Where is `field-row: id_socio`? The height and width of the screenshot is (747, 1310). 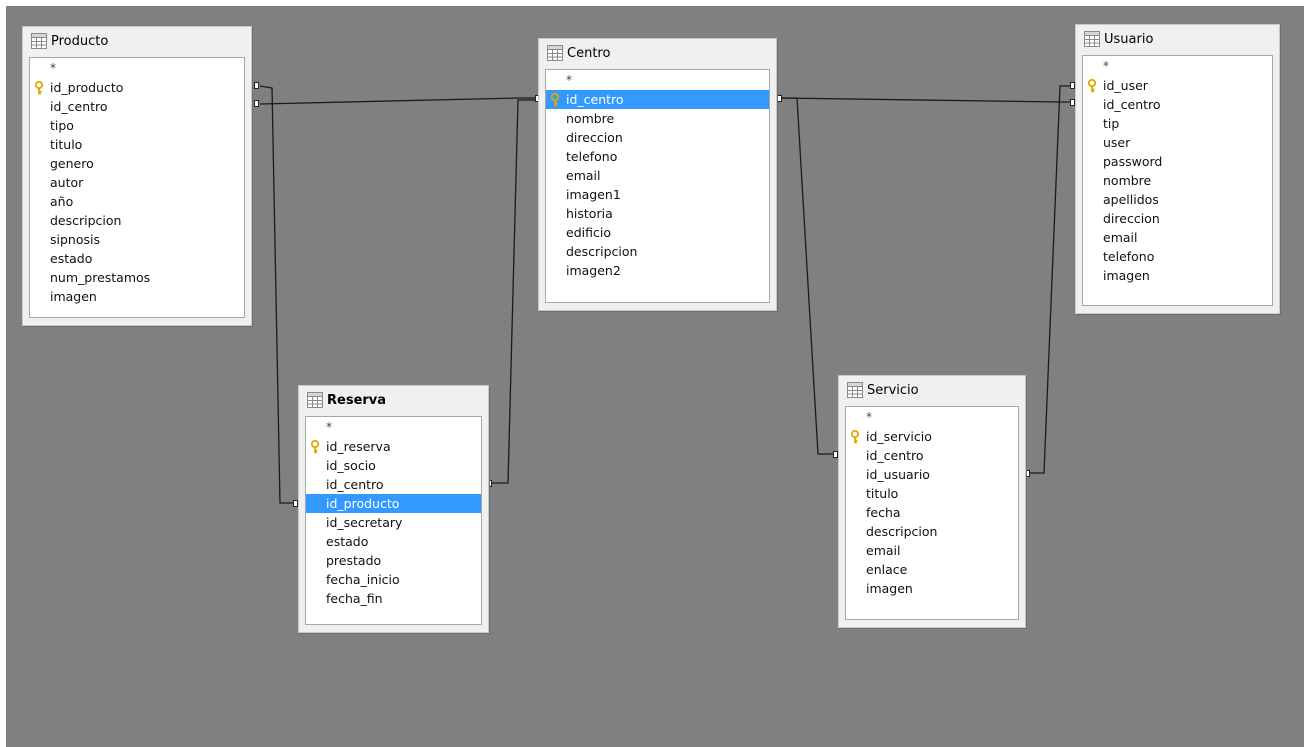
field-row: id_socio is located at coordinates (393, 465).